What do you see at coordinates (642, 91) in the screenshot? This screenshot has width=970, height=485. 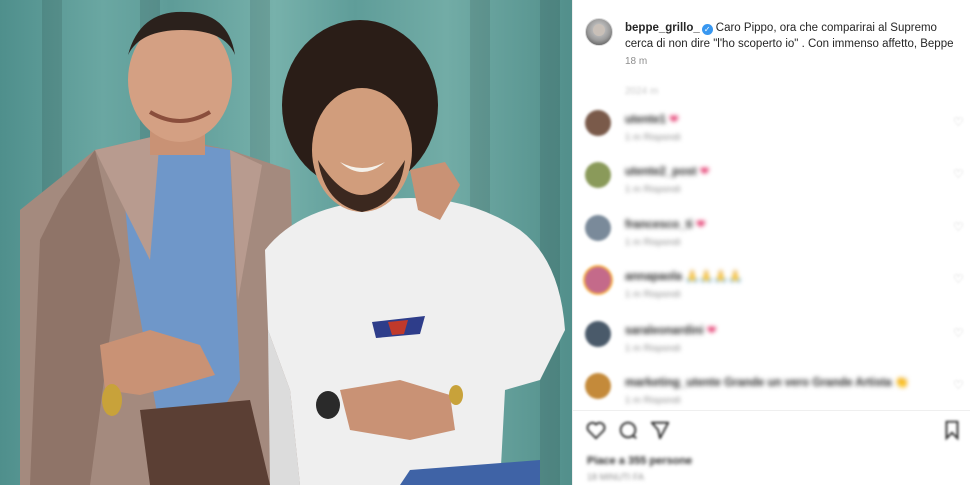 I see `comments-header: 2024 m` at bounding box center [642, 91].